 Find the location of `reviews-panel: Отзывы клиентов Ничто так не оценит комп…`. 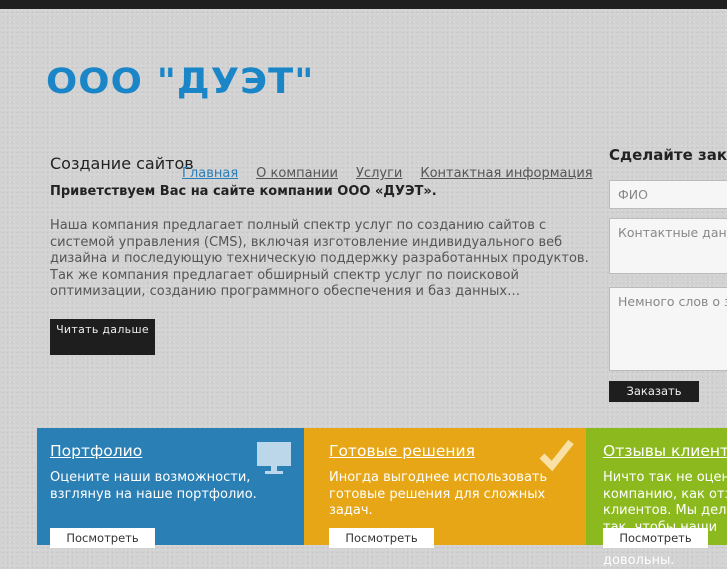

reviews-panel: Отзывы клиентов Ничто так не оценит комп… is located at coordinates (656, 498).